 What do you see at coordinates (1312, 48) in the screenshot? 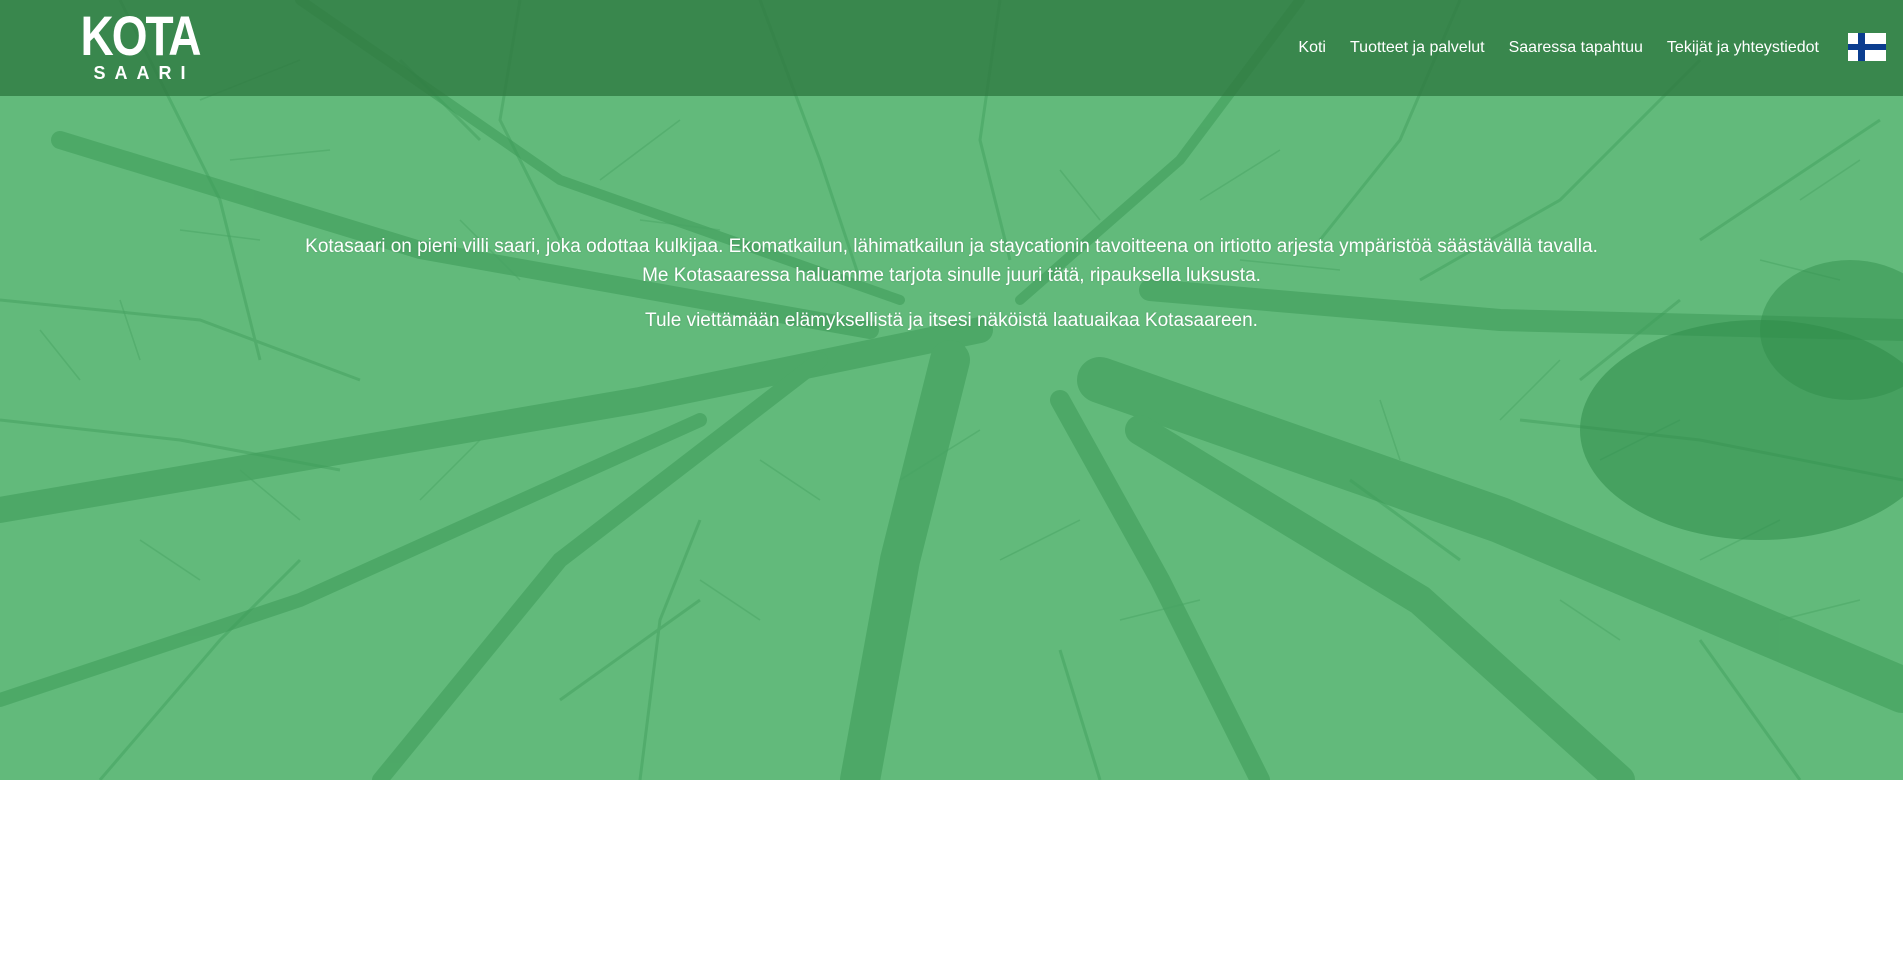
I see `nav-item-koti: Koti` at bounding box center [1312, 48].